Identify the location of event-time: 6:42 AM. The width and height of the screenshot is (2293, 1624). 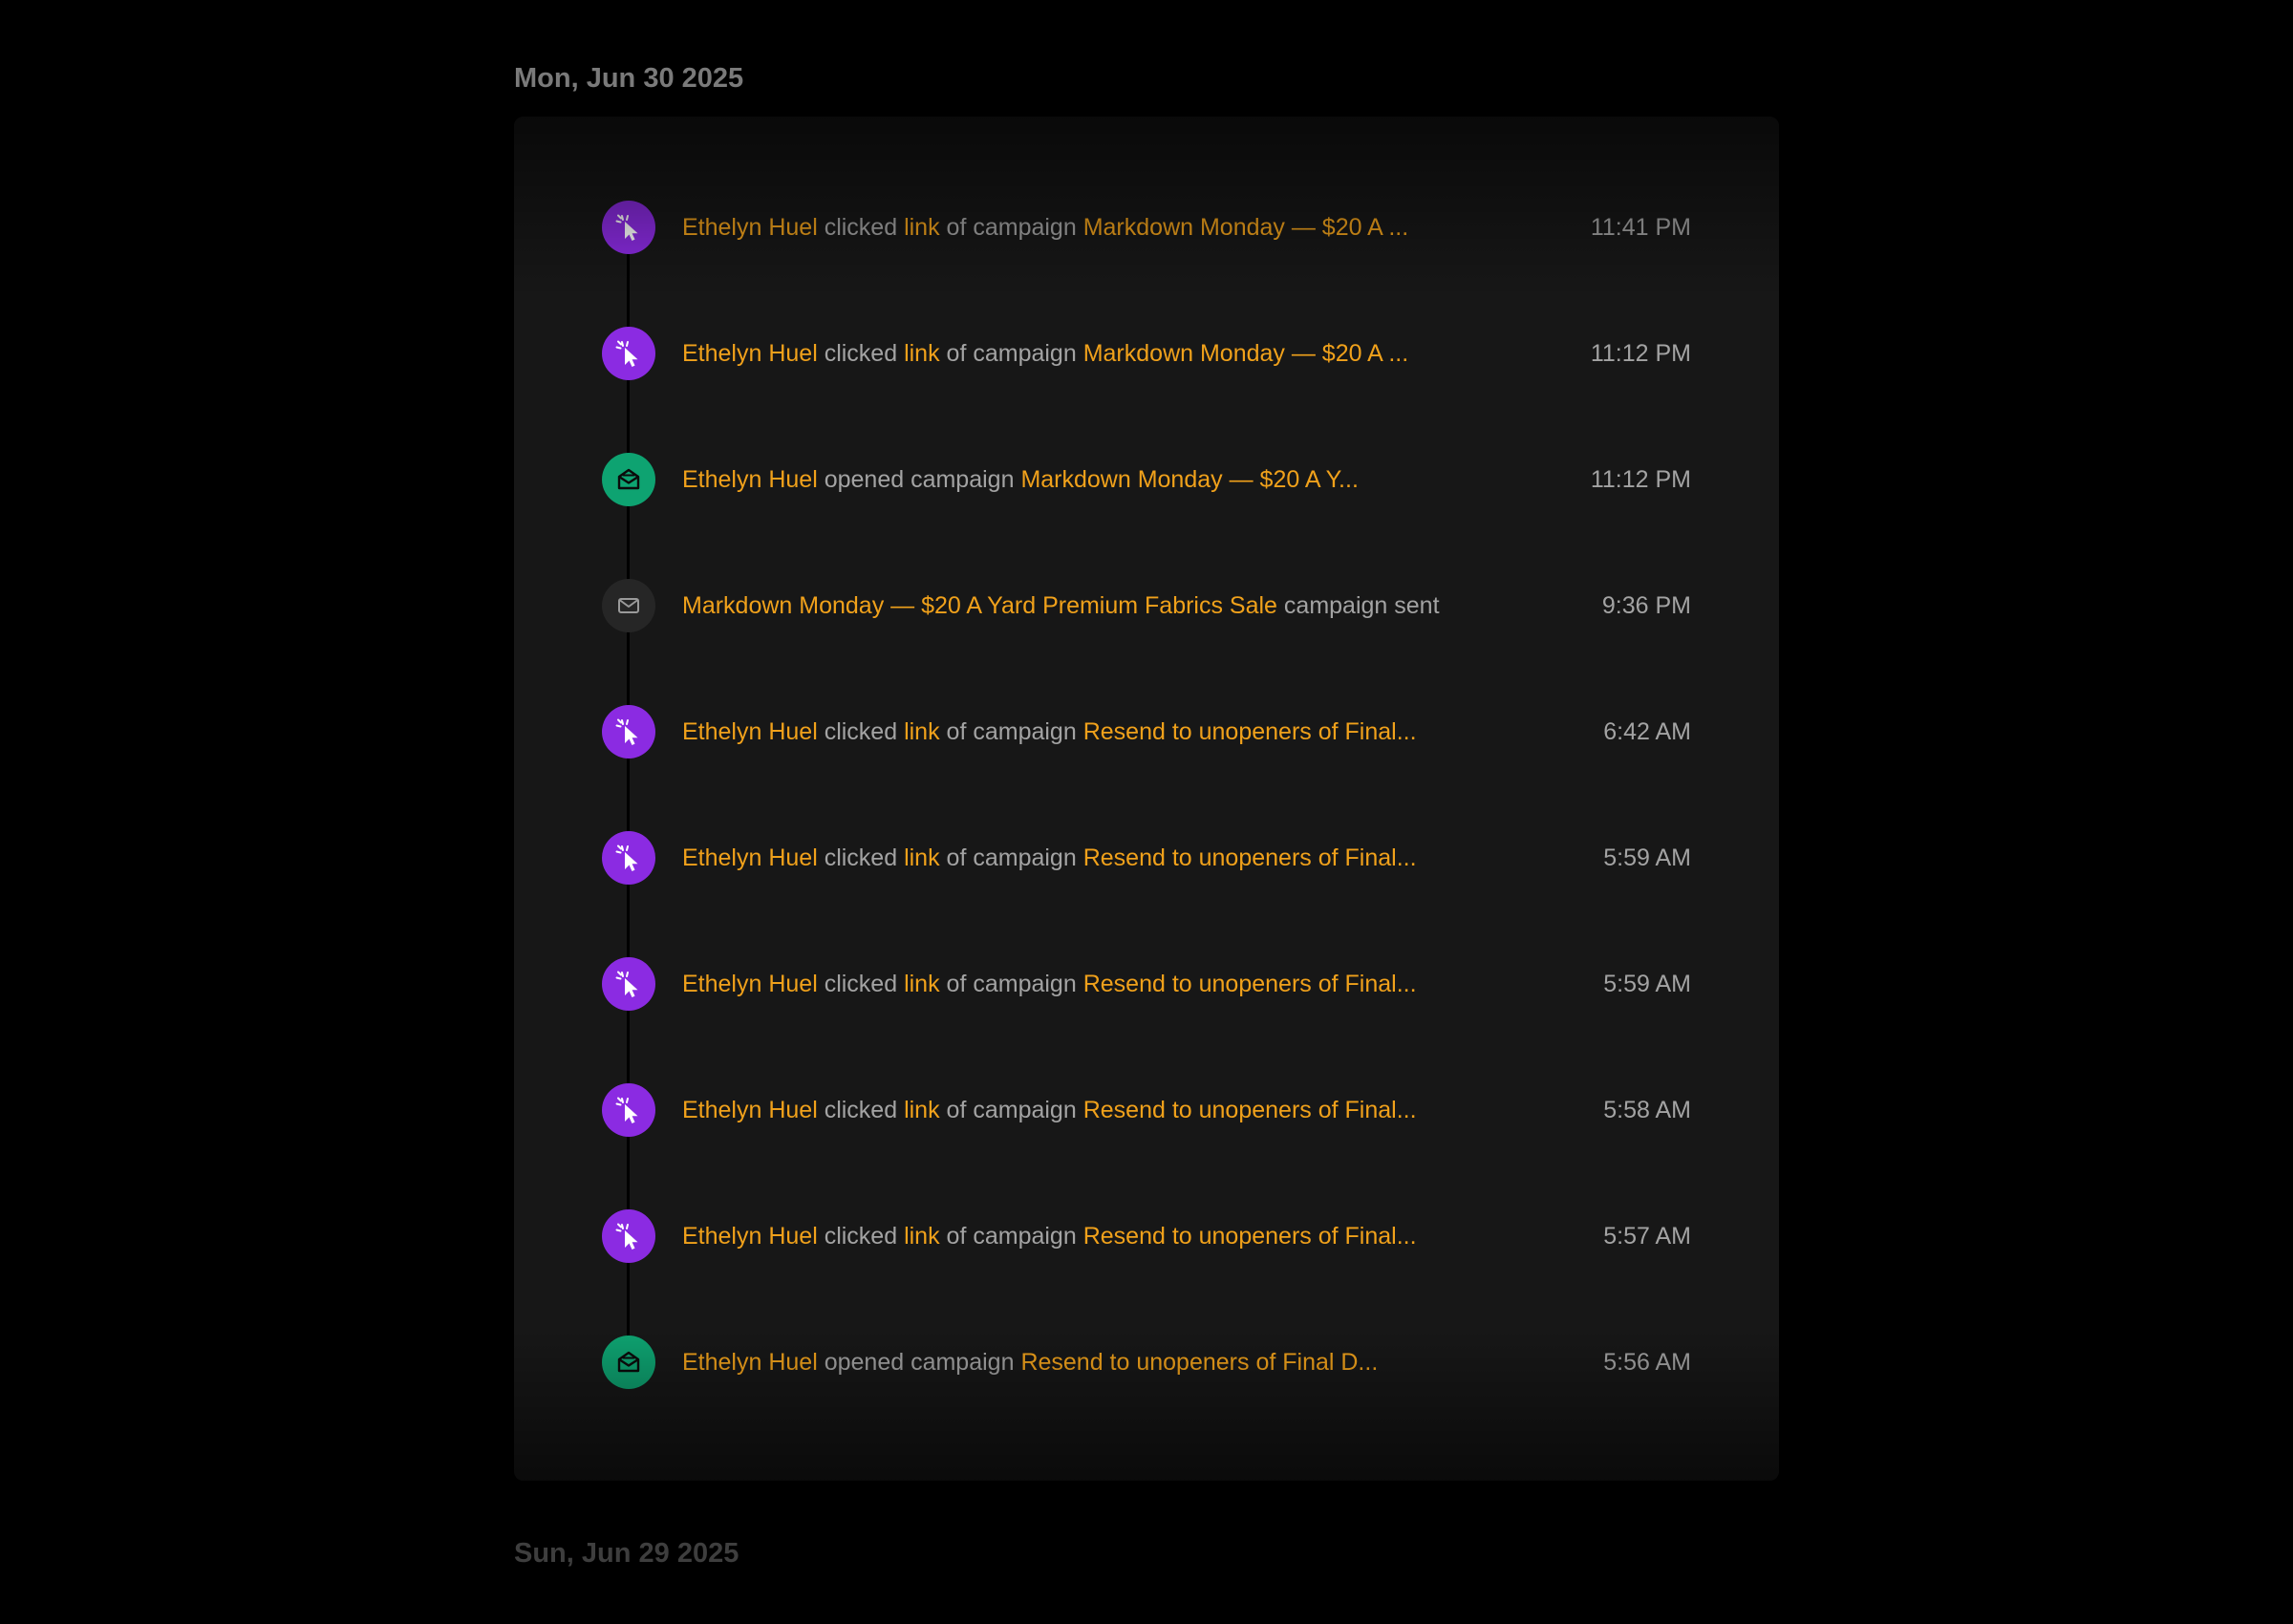
(1647, 732).